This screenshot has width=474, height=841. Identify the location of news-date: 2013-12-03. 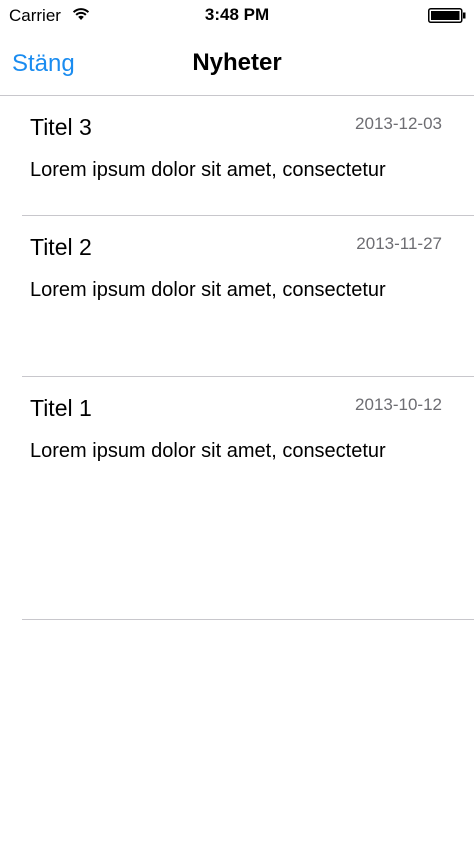
(398, 123).